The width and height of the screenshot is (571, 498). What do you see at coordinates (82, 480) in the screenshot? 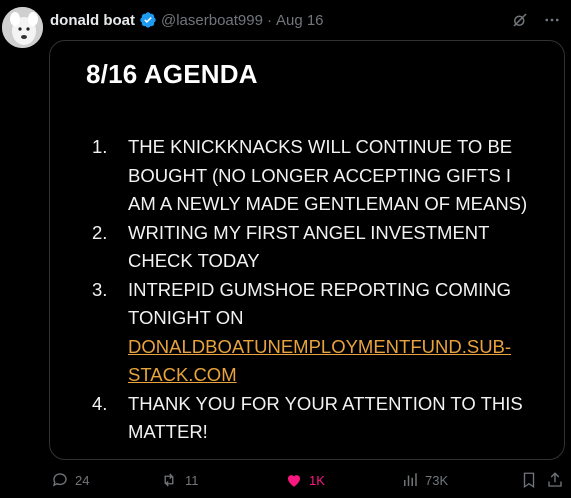
I see `reply-count: 24` at bounding box center [82, 480].